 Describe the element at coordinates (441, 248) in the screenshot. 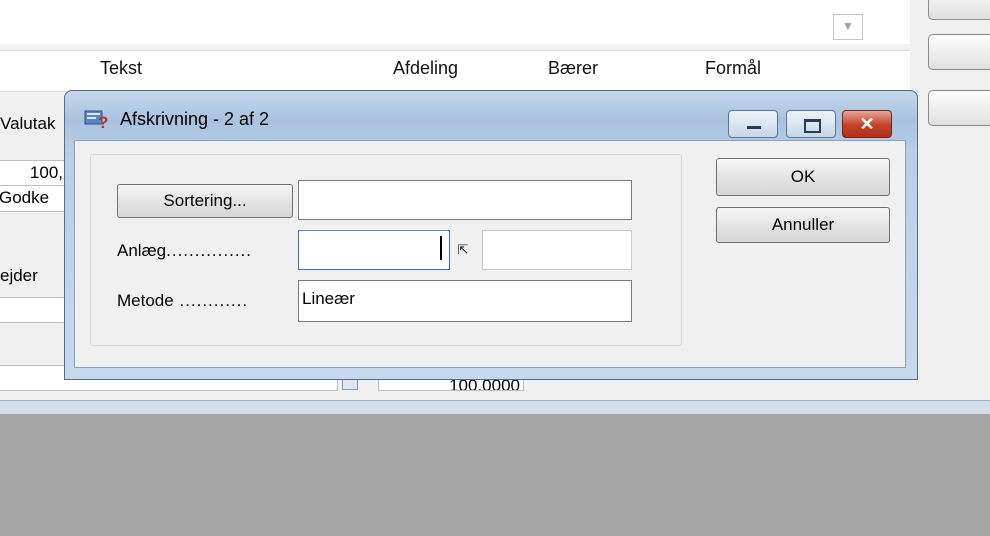

I see `text-cursor` at that location.